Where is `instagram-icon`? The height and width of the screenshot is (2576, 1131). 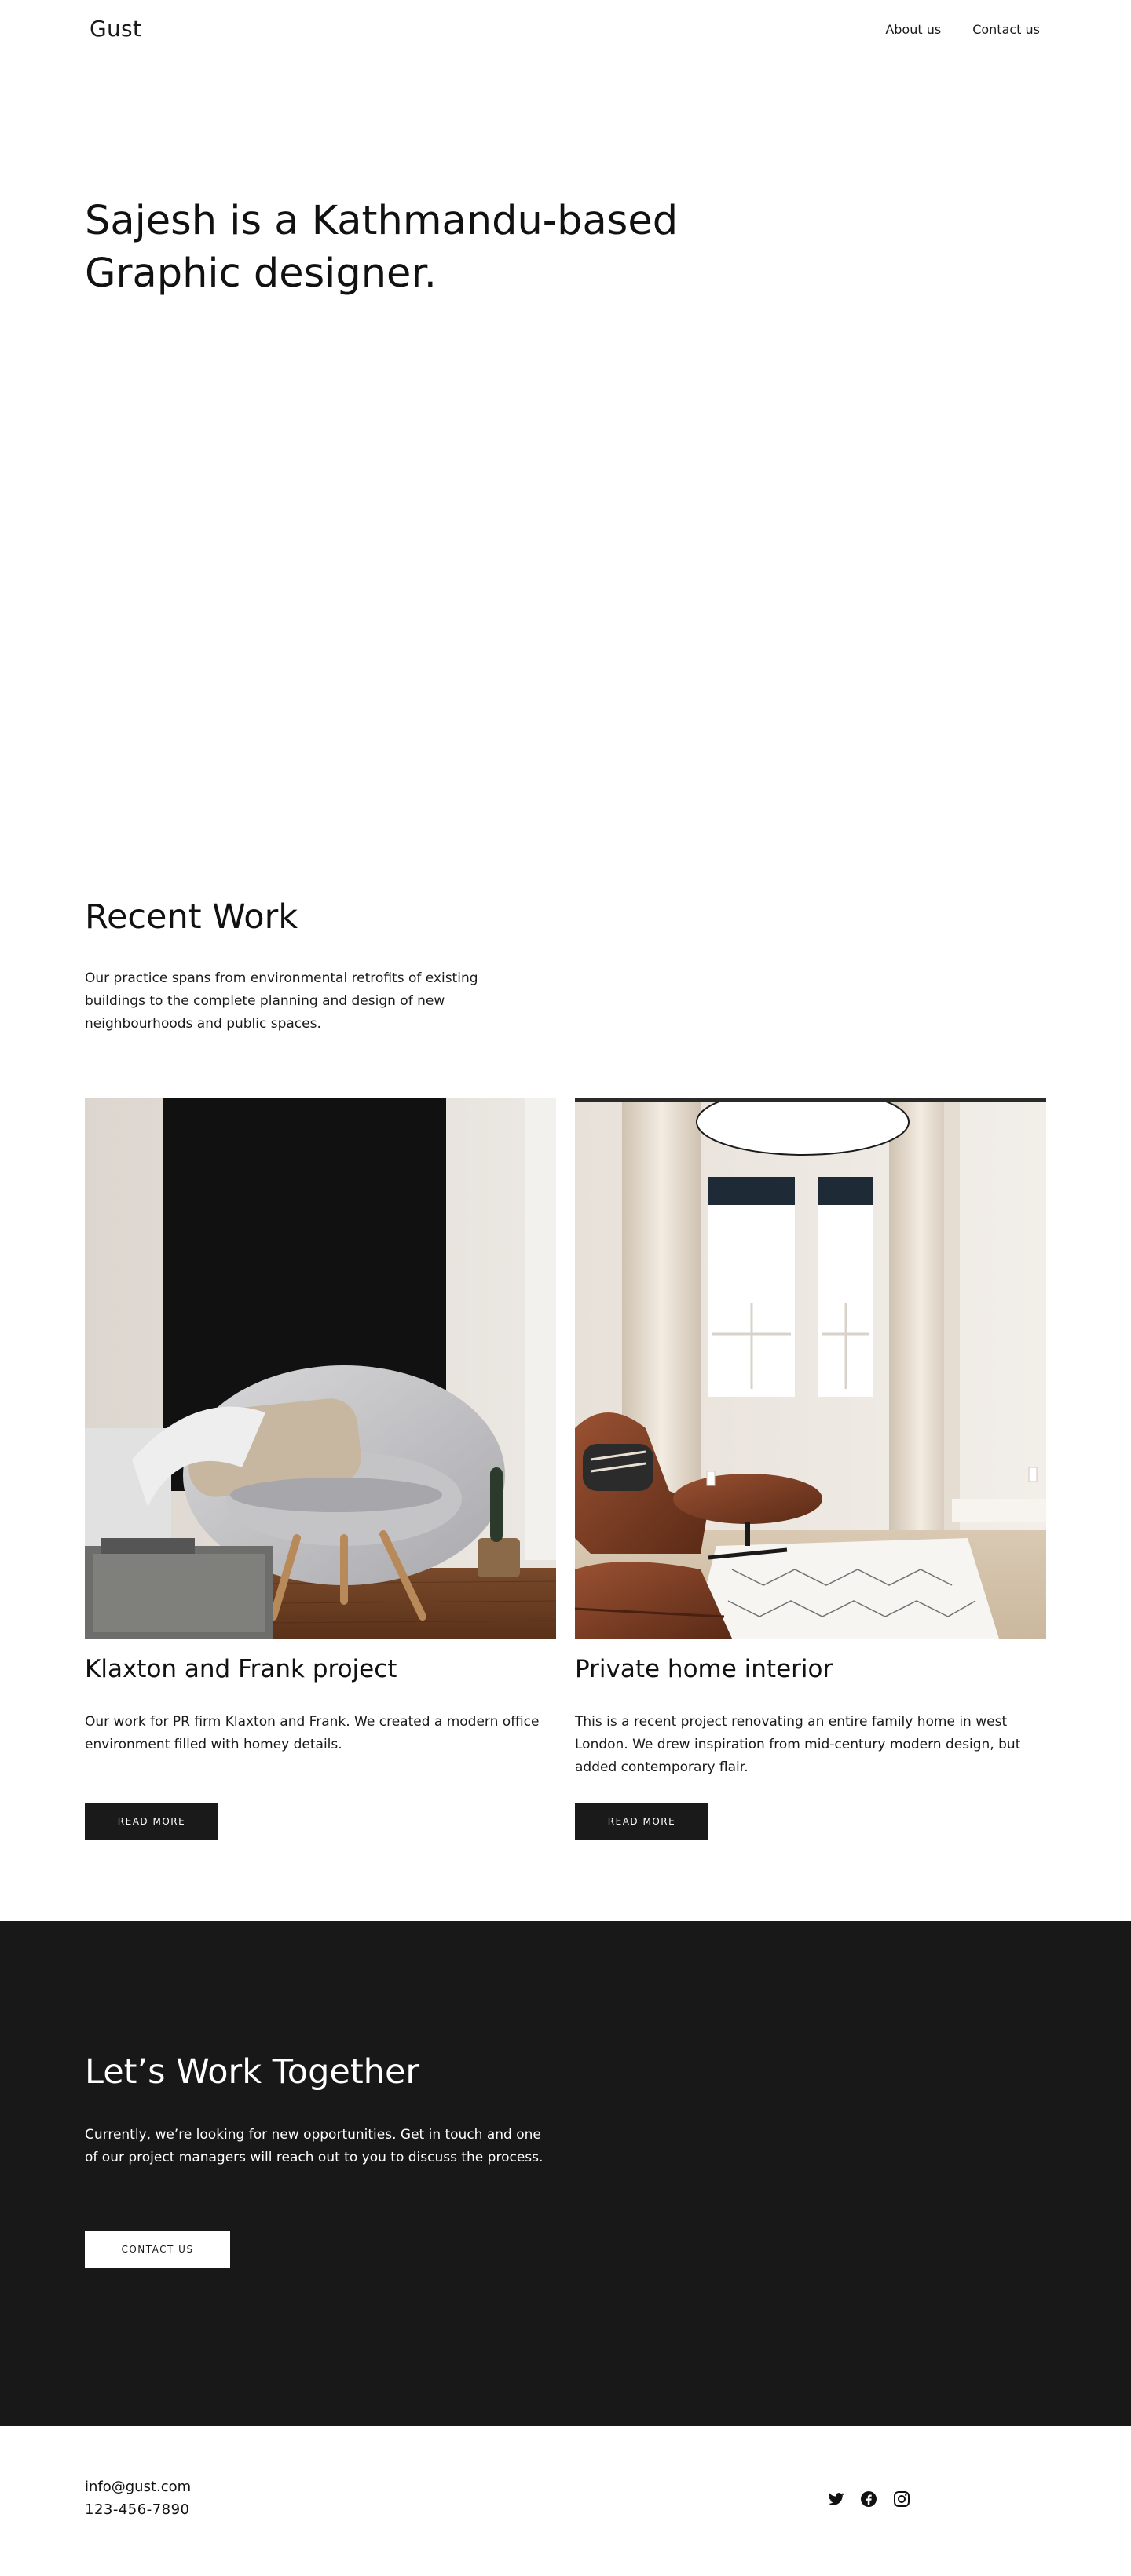 instagram-icon is located at coordinates (901, 2499).